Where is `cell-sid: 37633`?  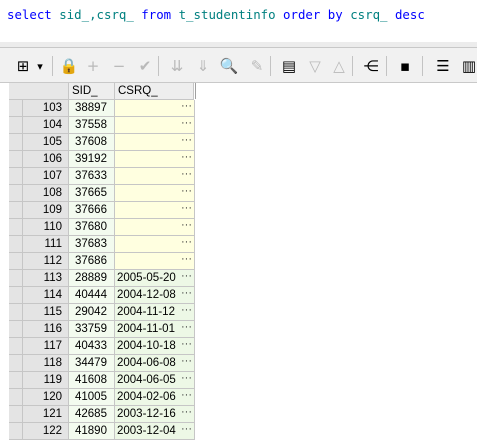
cell-sid: 37633 is located at coordinates (92, 176).